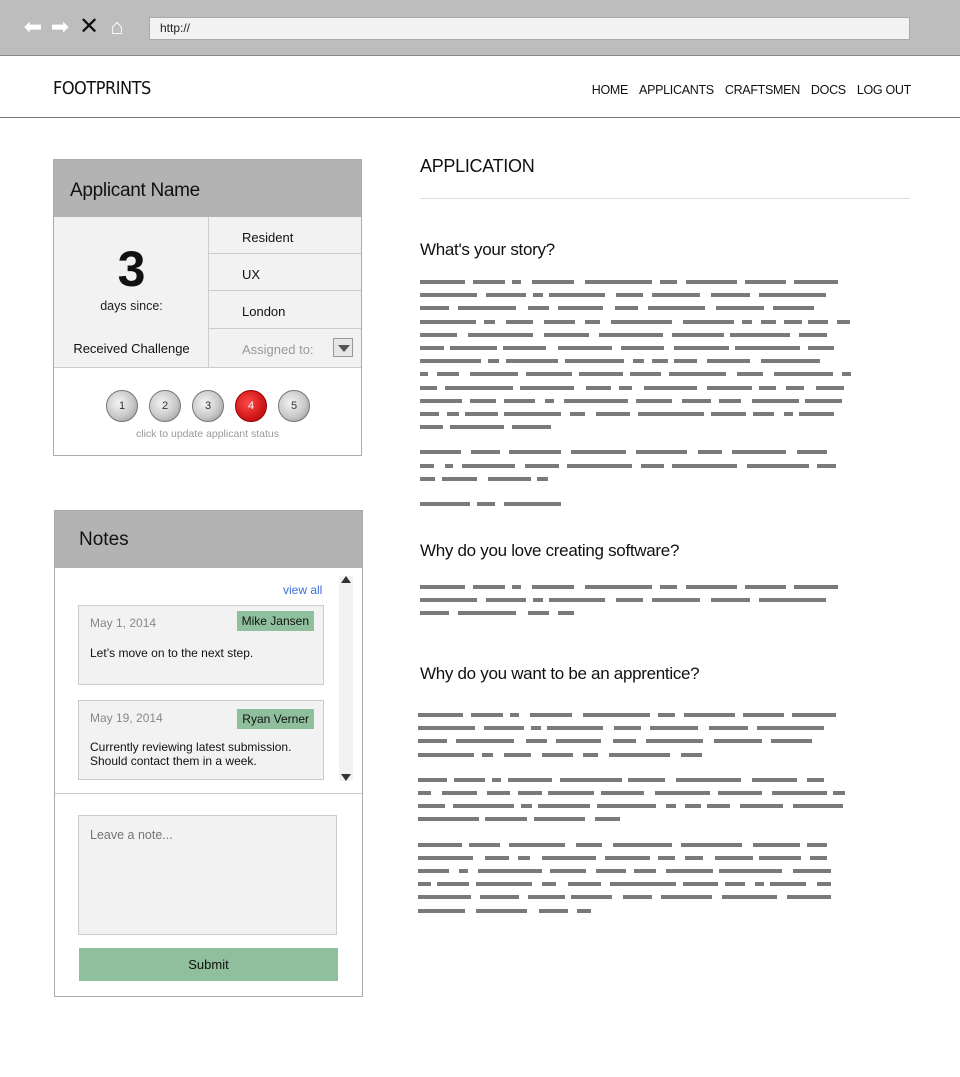 The height and width of the screenshot is (1077, 960). I want to click on status-step-3: 3, so click(208, 406).